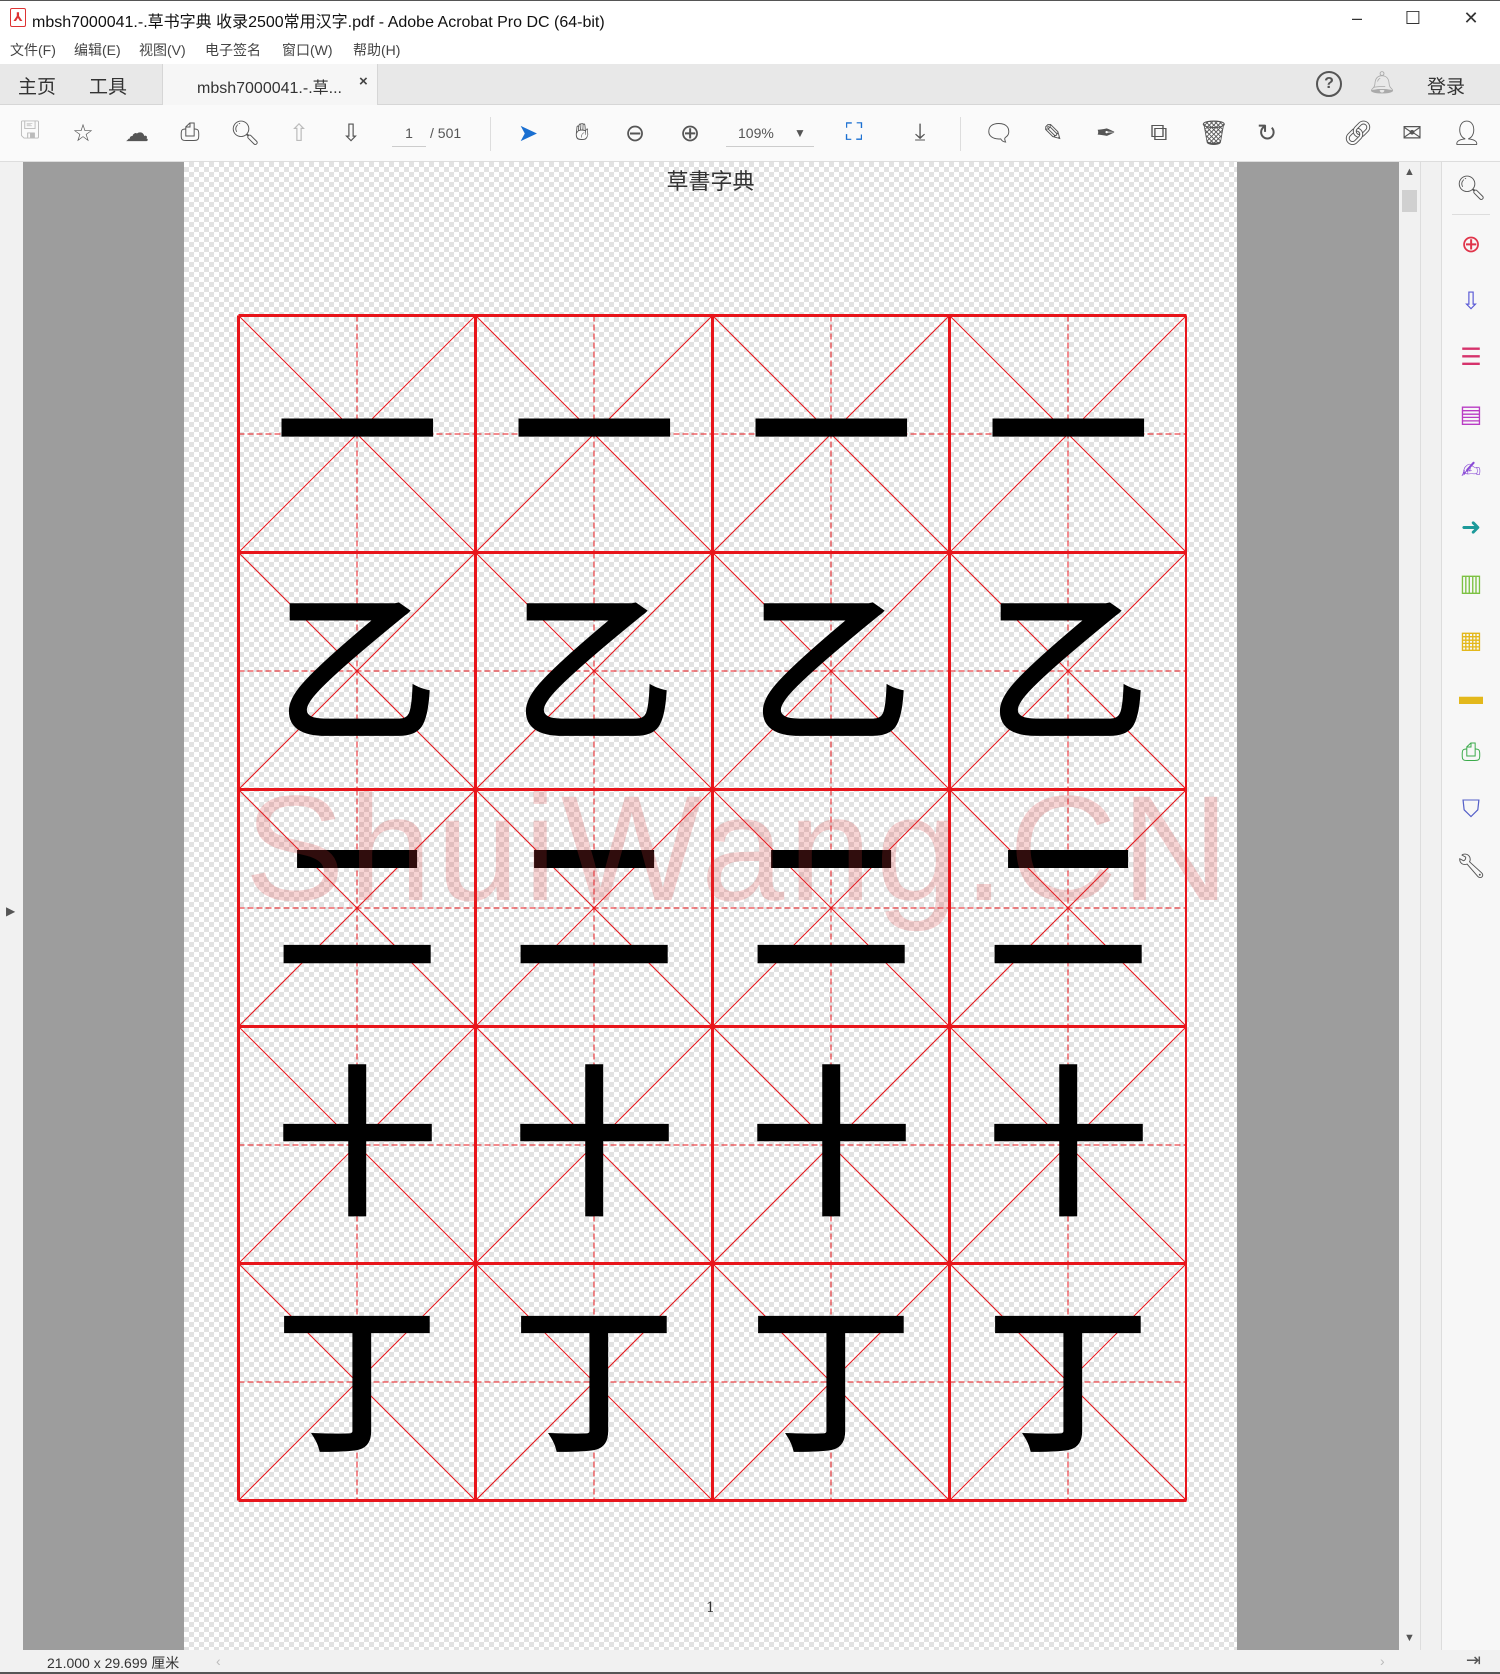 This screenshot has height=1674, width=1500. Describe the element at coordinates (582, 133) in the screenshot. I see `hand-tool-icon: ✋︎` at that location.